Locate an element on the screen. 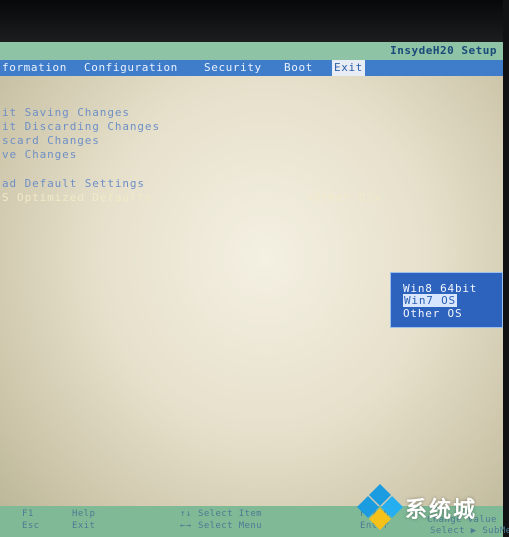 This screenshot has height=537, width=509. key-esc-desc: Exit is located at coordinates (84, 526).